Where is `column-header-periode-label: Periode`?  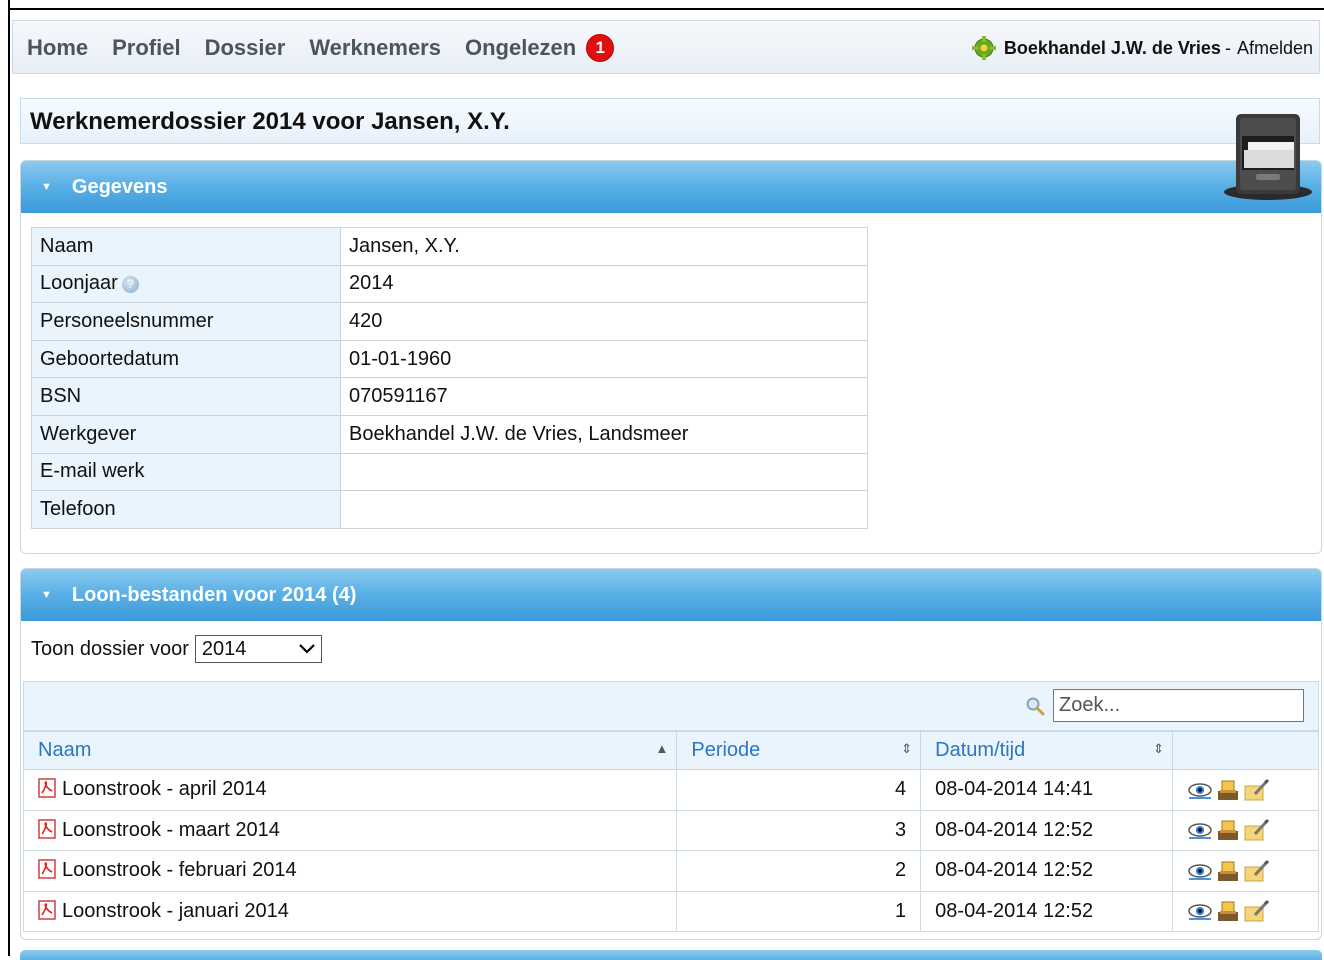 column-header-periode-label: Periode is located at coordinates (726, 750).